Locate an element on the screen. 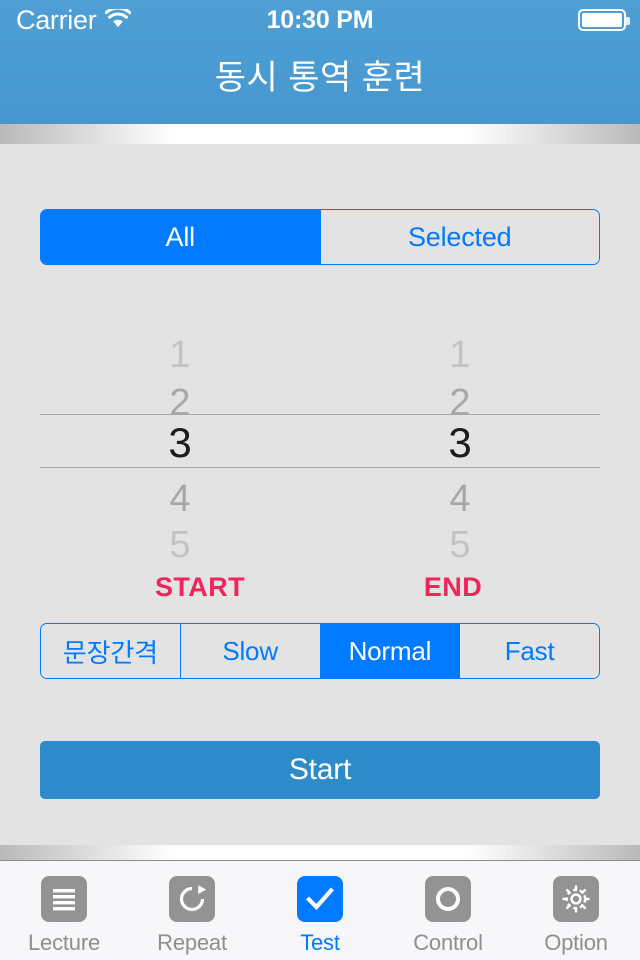 The image size is (640, 960). tab-label-control: Control is located at coordinates (448, 942).